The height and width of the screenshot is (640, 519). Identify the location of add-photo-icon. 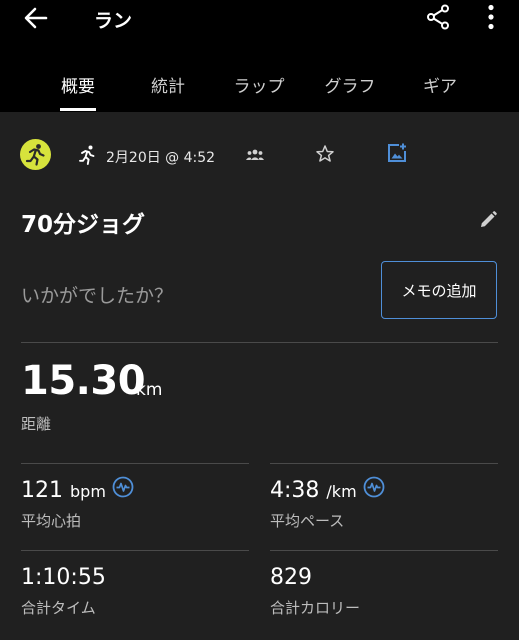
(397, 153).